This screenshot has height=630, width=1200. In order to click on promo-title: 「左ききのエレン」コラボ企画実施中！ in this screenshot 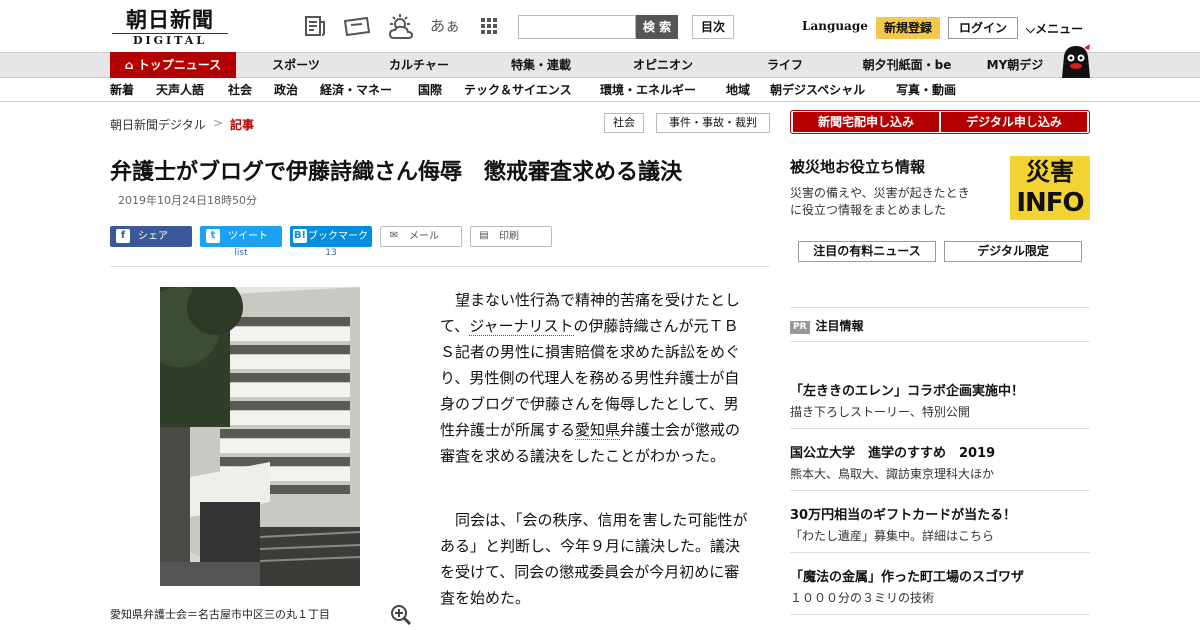, I will do `click(907, 389)`.